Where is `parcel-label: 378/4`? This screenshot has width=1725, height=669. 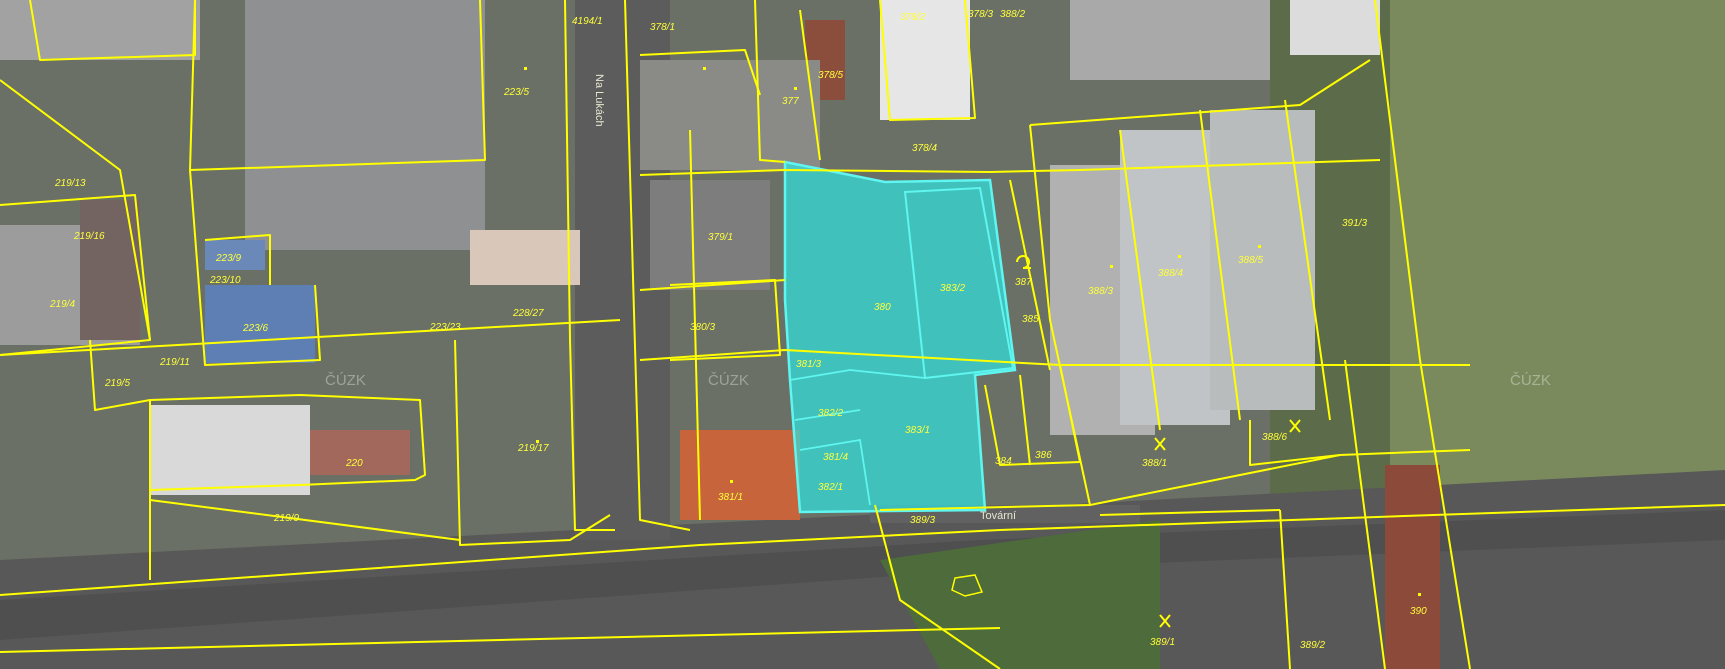 parcel-label: 378/4 is located at coordinates (924, 148).